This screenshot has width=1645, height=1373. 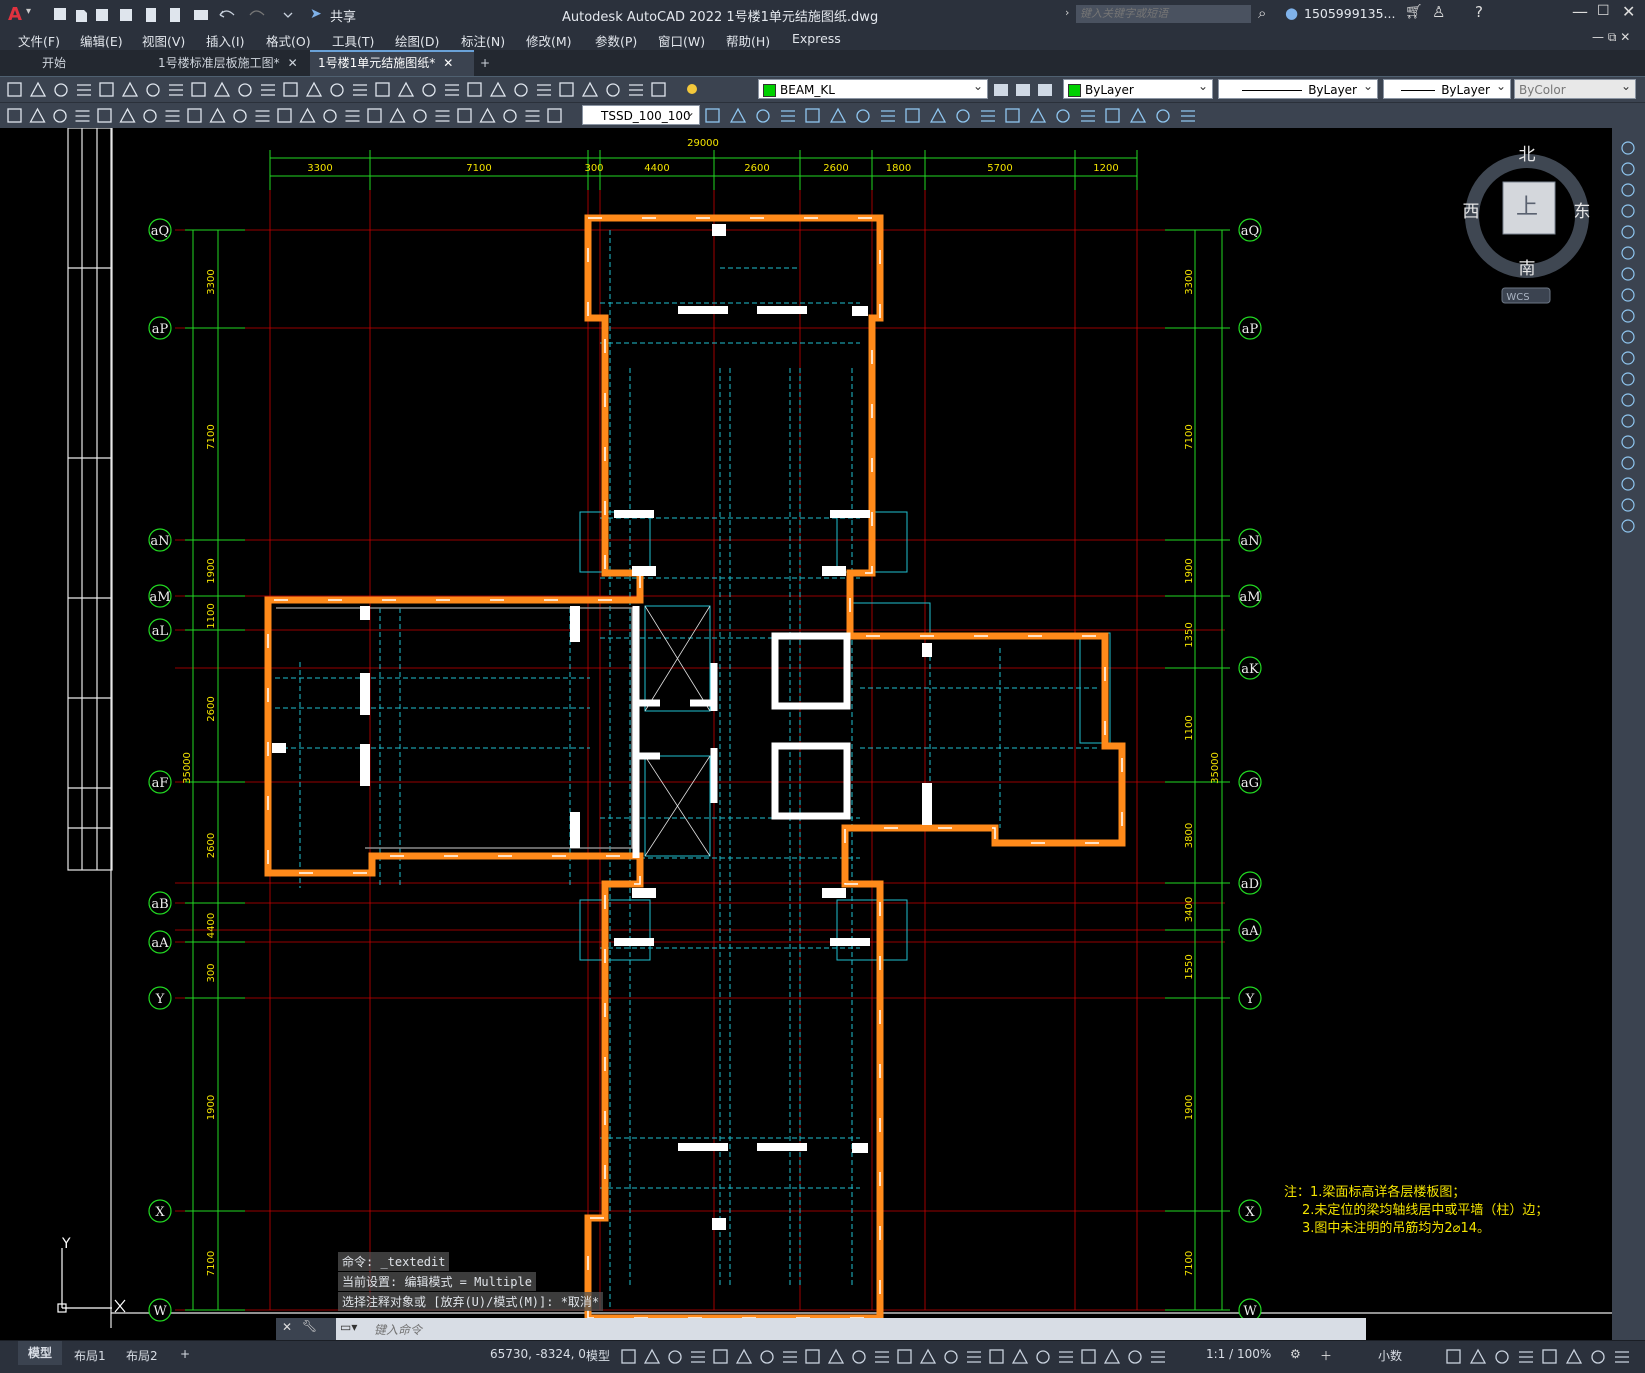 What do you see at coordinates (39, 40) in the screenshot?
I see `menu-file: 文件(F)` at bounding box center [39, 40].